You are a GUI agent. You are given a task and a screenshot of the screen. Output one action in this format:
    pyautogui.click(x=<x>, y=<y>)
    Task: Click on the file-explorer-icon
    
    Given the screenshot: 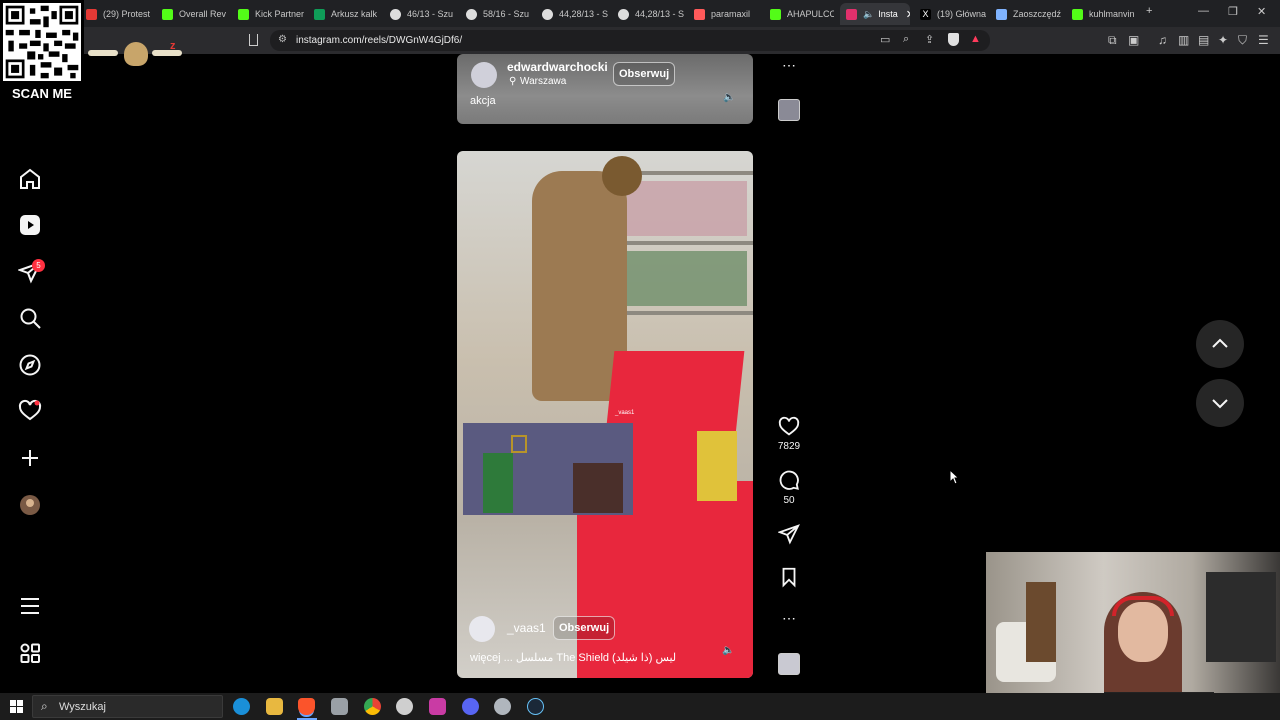 What is the action you would take?
    pyautogui.click(x=274, y=706)
    